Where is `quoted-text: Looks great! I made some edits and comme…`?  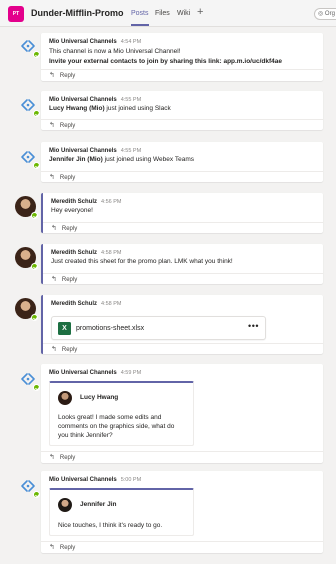
quoted-text: Looks great! I made some edits and comme… is located at coordinates (123, 426).